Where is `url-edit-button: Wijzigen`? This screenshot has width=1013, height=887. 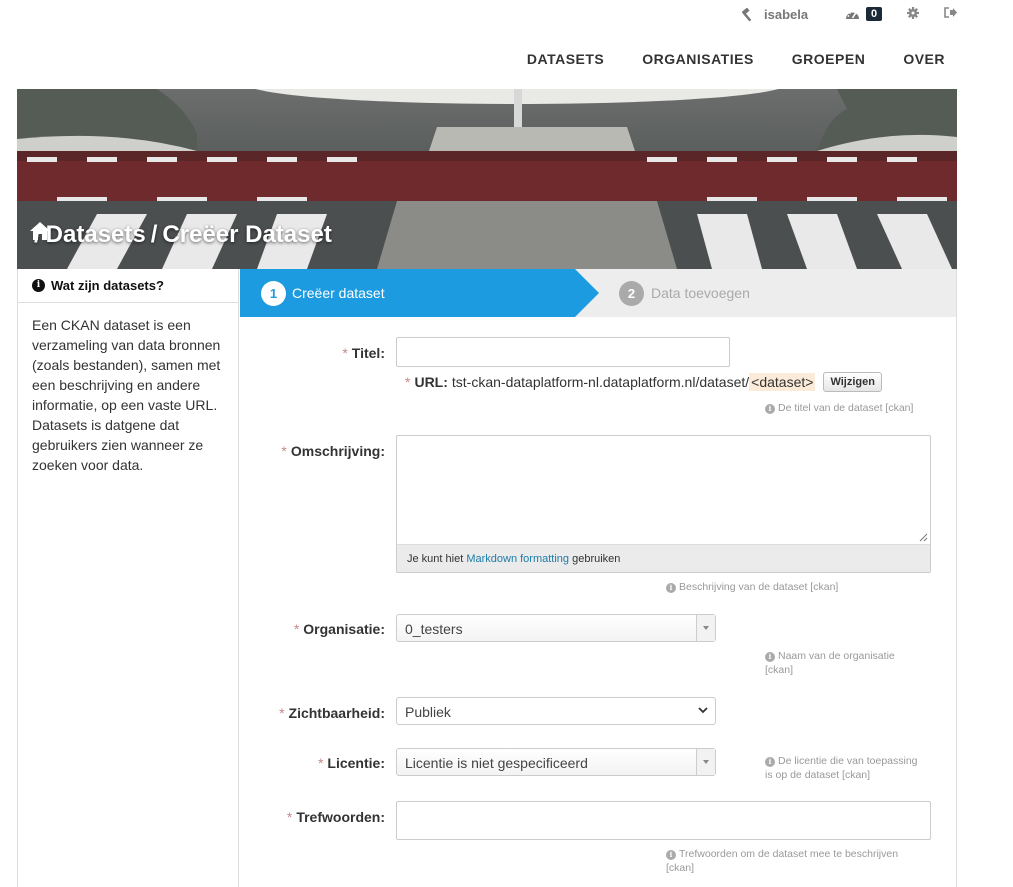
url-edit-button: Wijzigen is located at coordinates (852, 382).